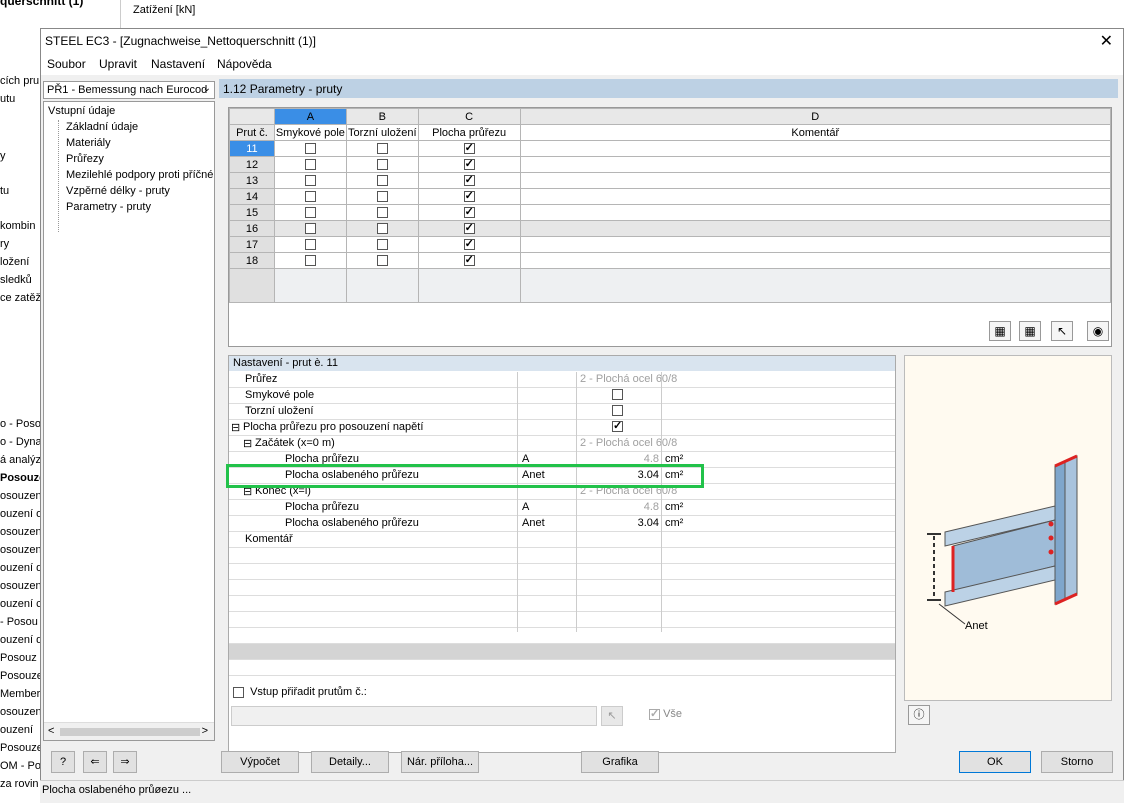  Describe the element at coordinates (129, 90) in the screenshot. I see `load-case-select: PŘ1 - Bemessung nach Eurocod ⌄` at that location.